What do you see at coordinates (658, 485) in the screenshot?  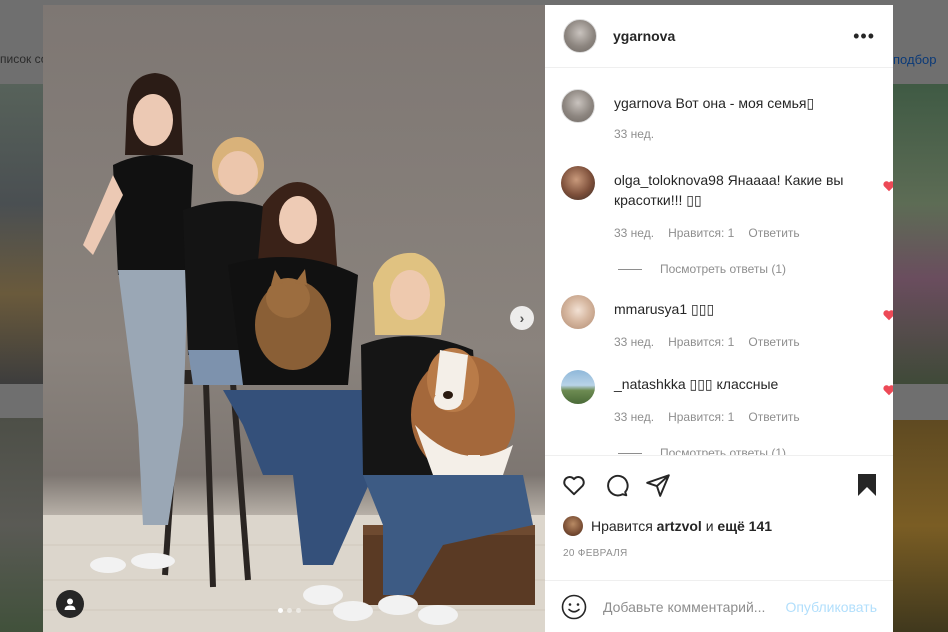 I see `share-icon` at bounding box center [658, 485].